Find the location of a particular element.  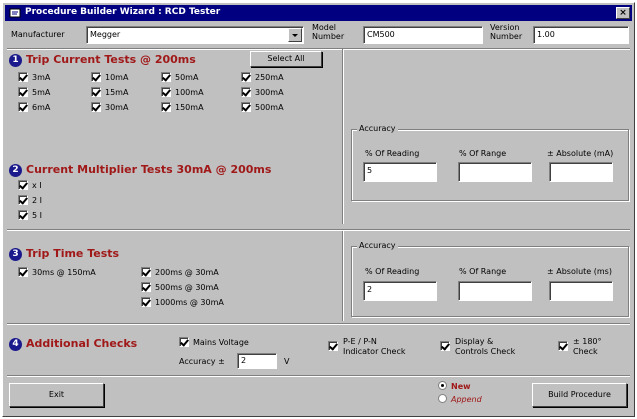

exit-label: Exit is located at coordinates (56, 394).